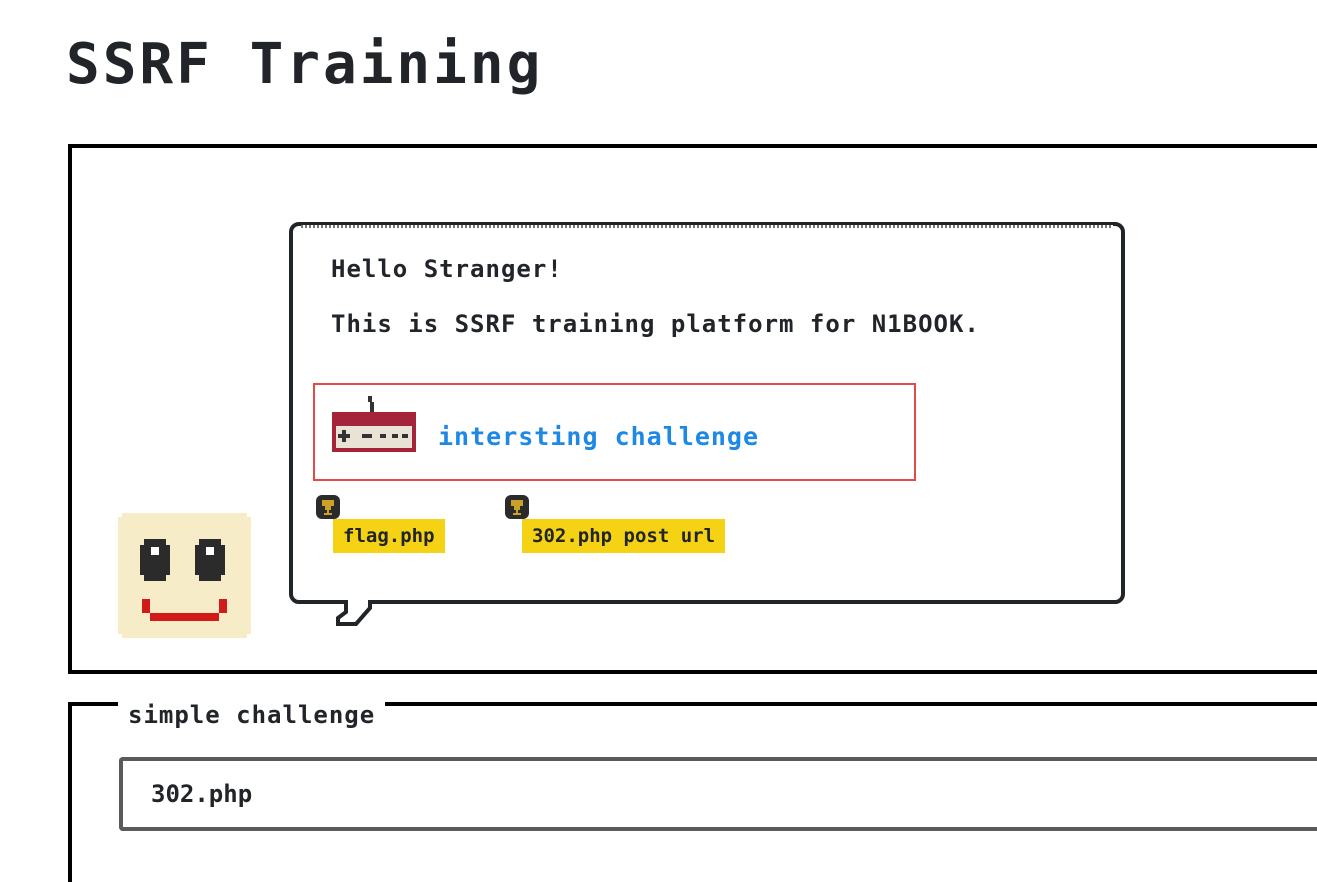  I want to click on url-input, so click(718, 794).